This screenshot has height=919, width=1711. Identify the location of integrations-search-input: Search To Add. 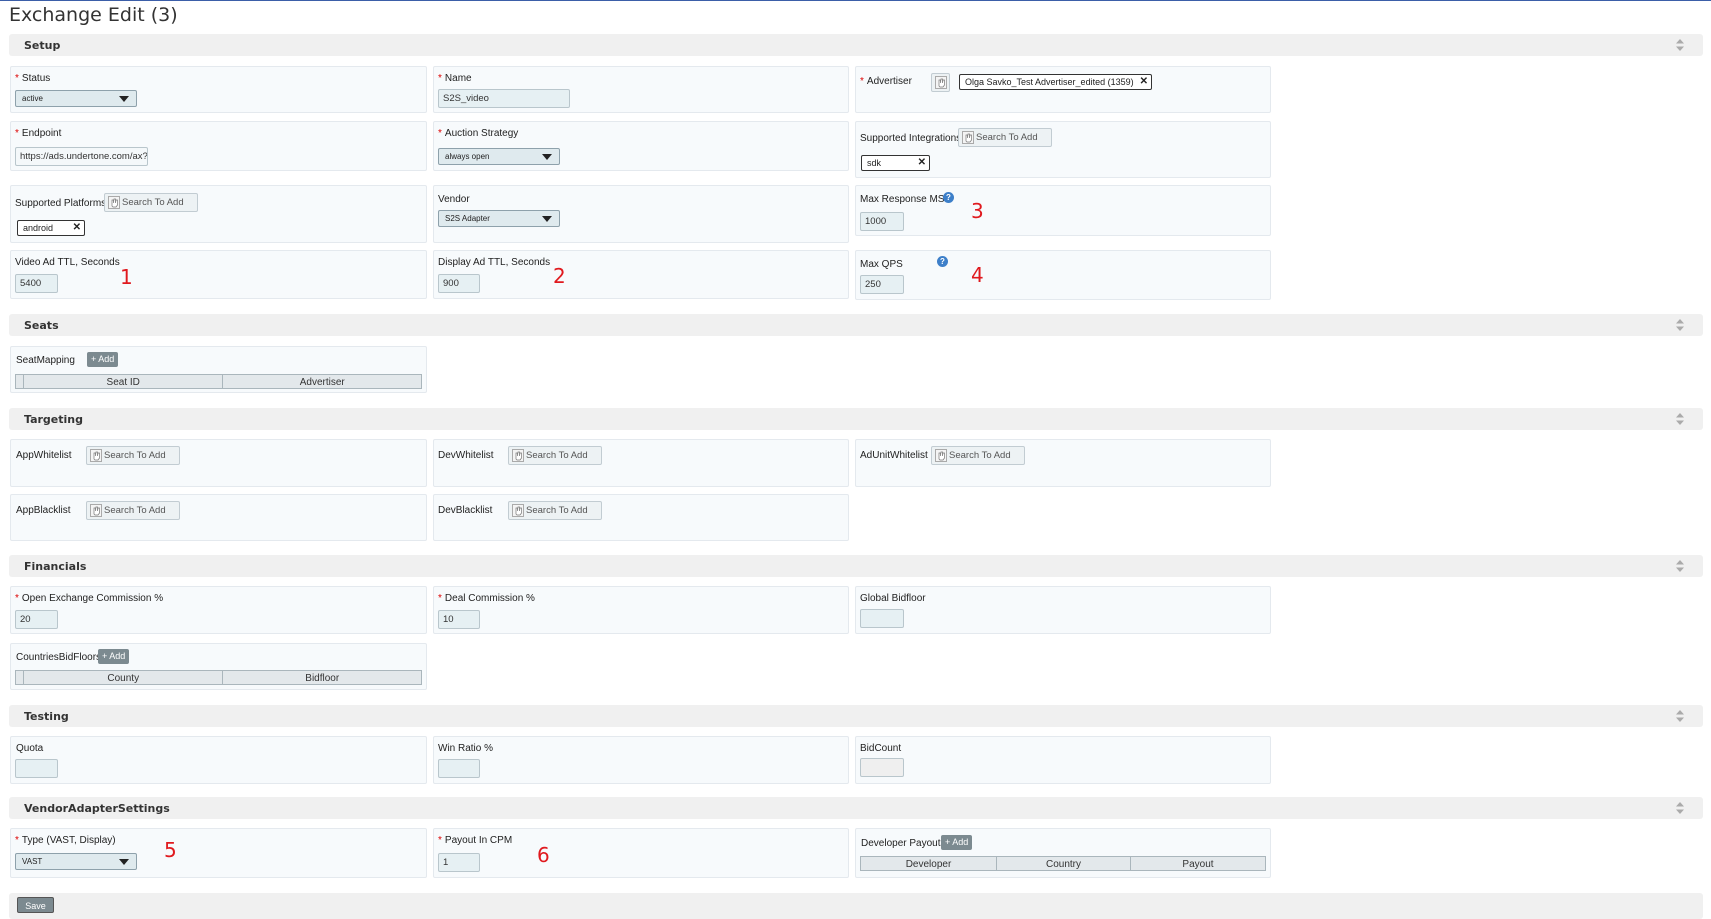
(1005, 137).